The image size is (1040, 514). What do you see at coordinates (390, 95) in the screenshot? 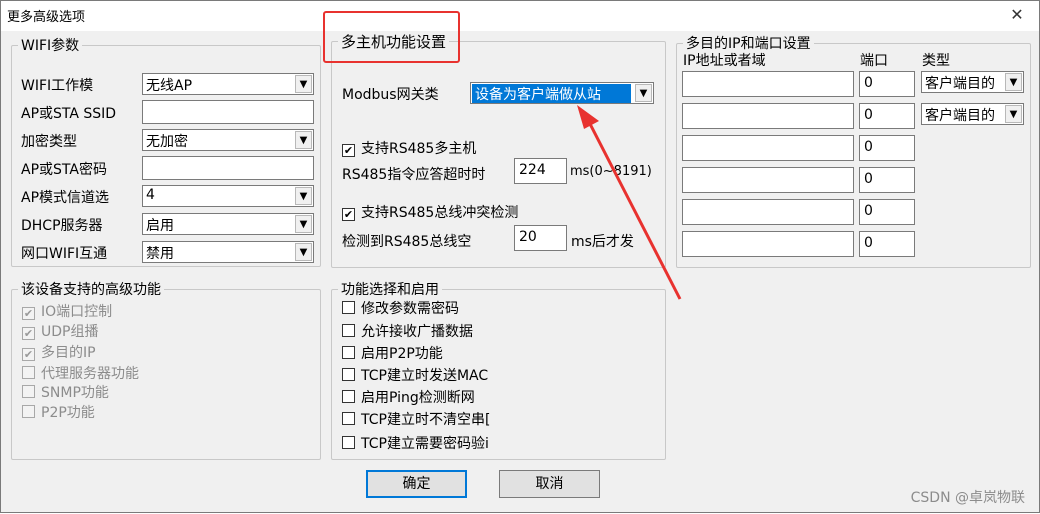
I see `modbus-label: Modbus网关类` at bounding box center [390, 95].